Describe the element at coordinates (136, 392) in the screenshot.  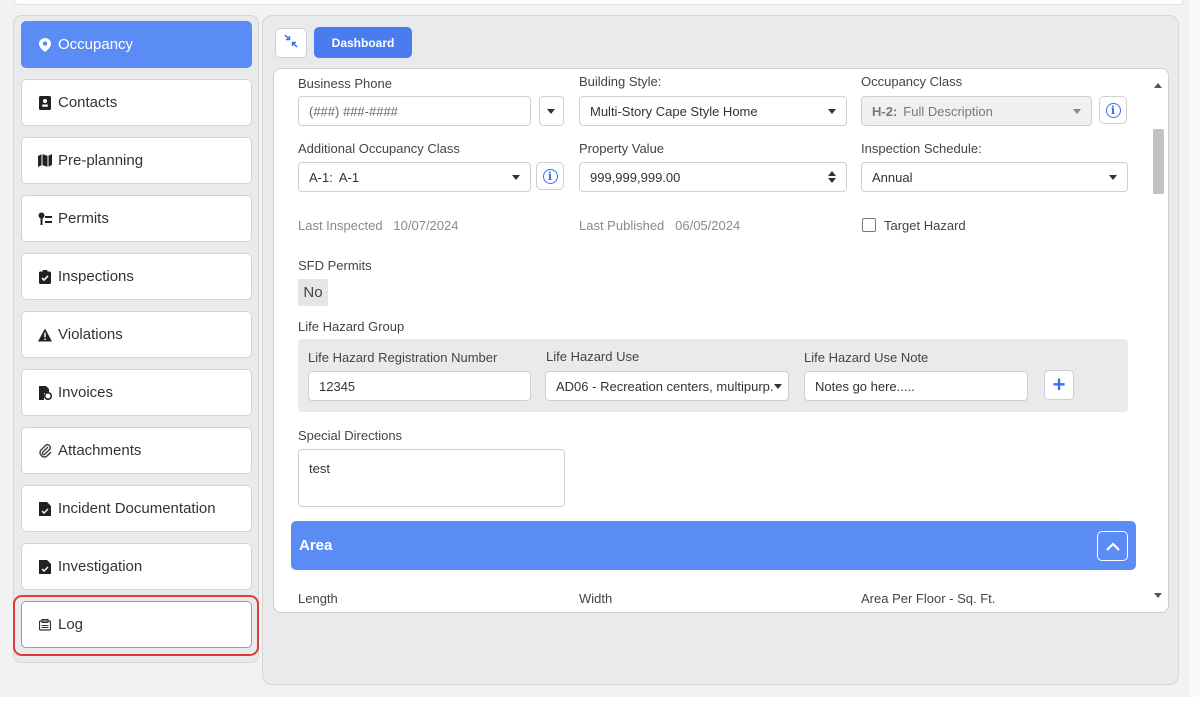
I see `sidebar-item-invoices: Invoices` at that location.